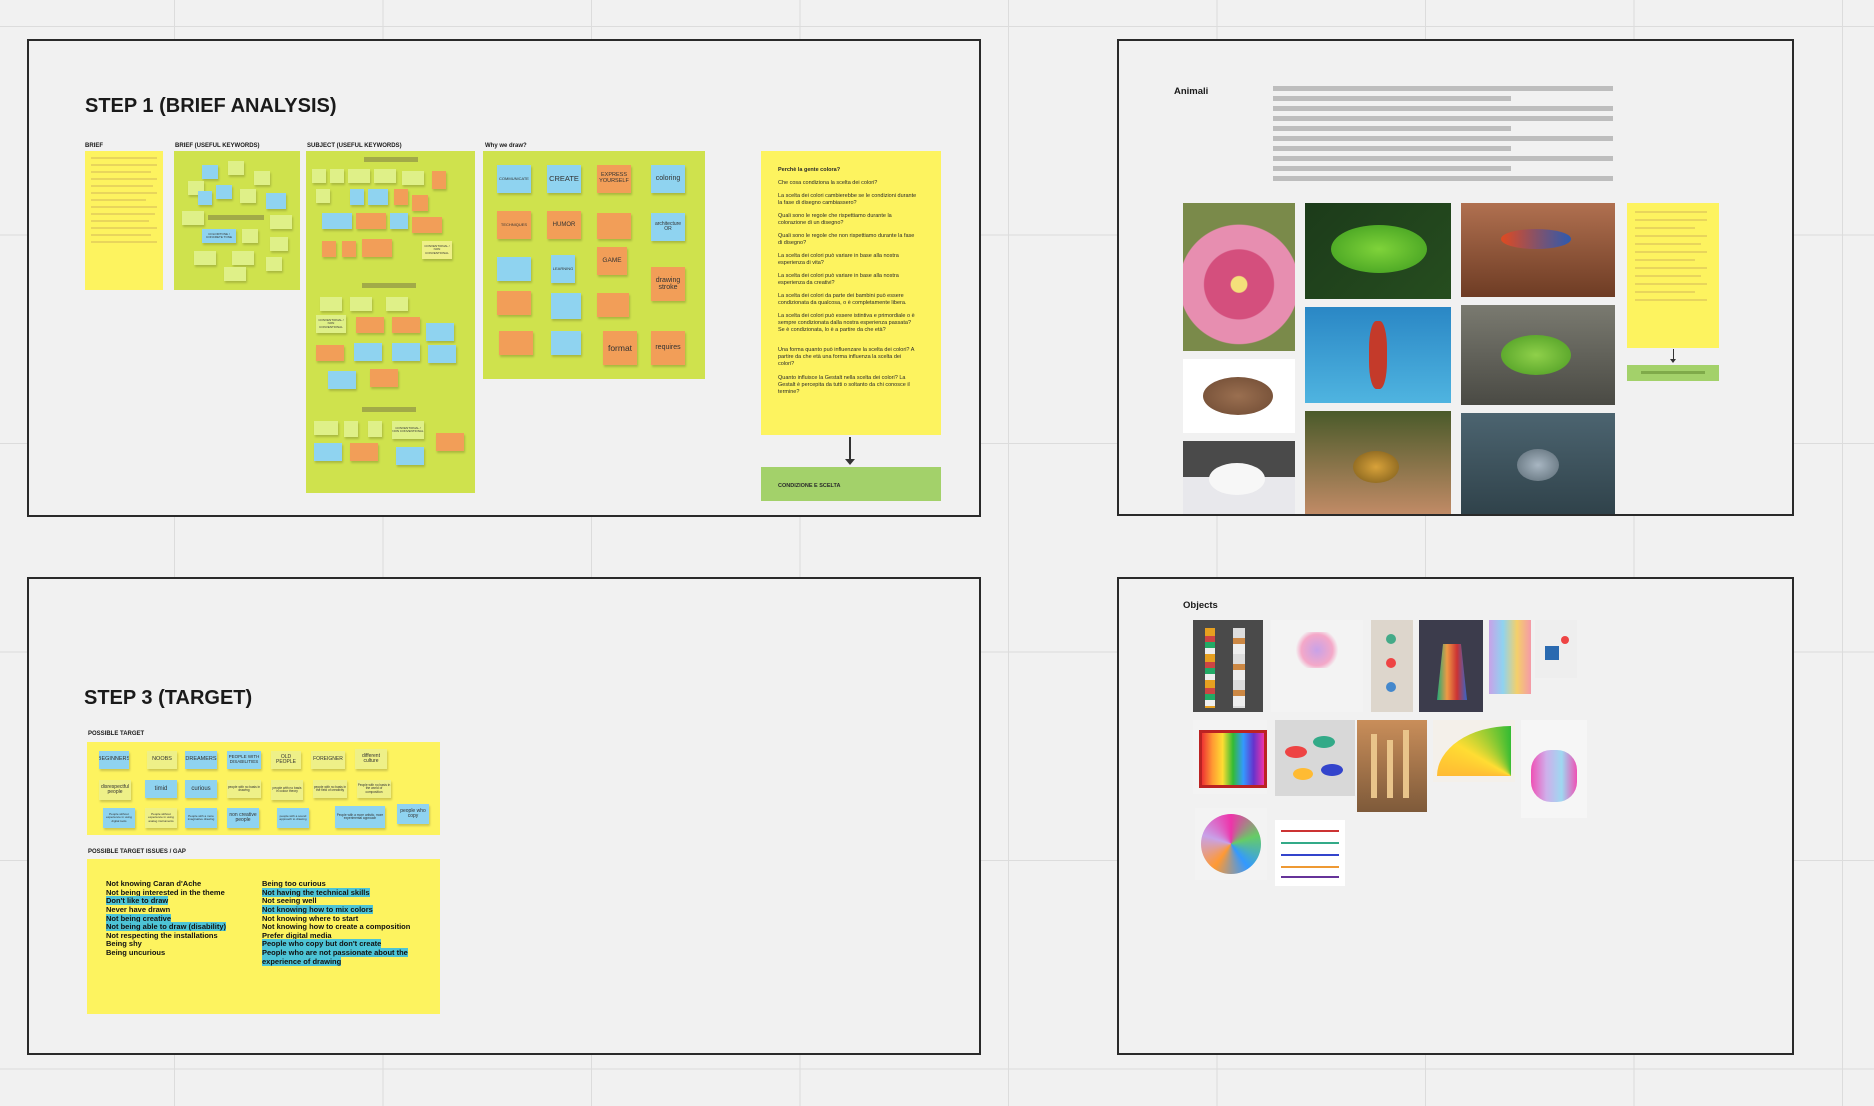  What do you see at coordinates (614, 179) in the screenshot?
I see `why-note-express: EXPRESS YOURSELF` at bounding box center [614, 179].